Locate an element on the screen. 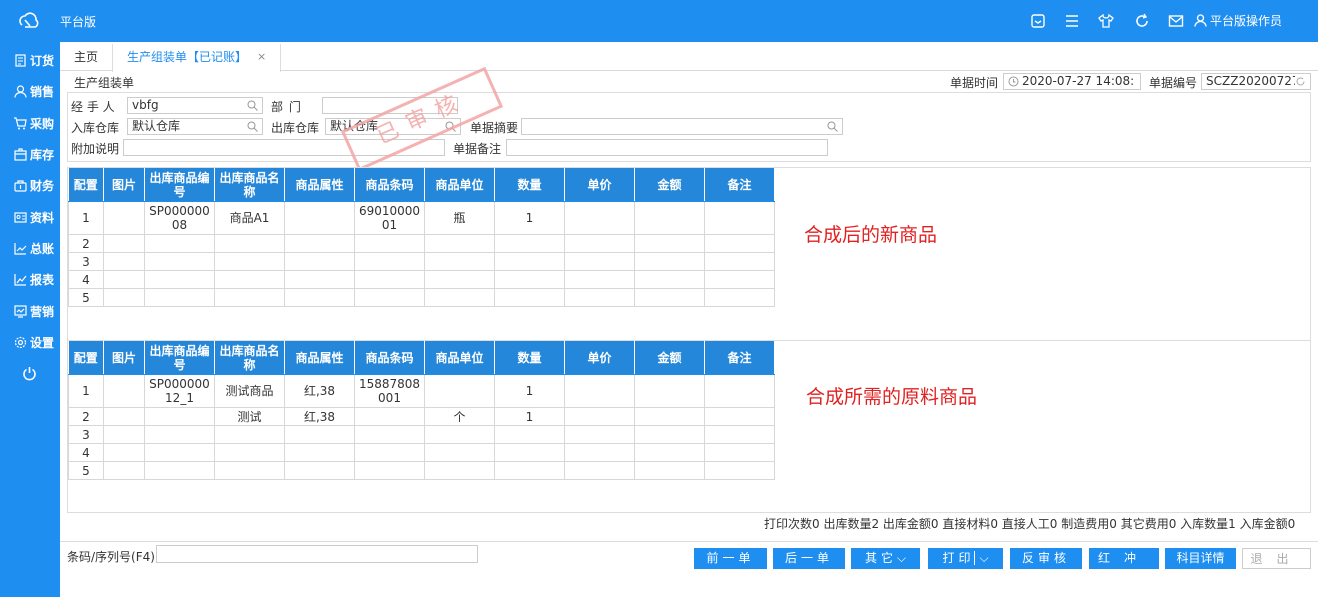 The width and height of the screenshot is (1318, 597). tab-home: 主页 is located at coordinates (86, 57).